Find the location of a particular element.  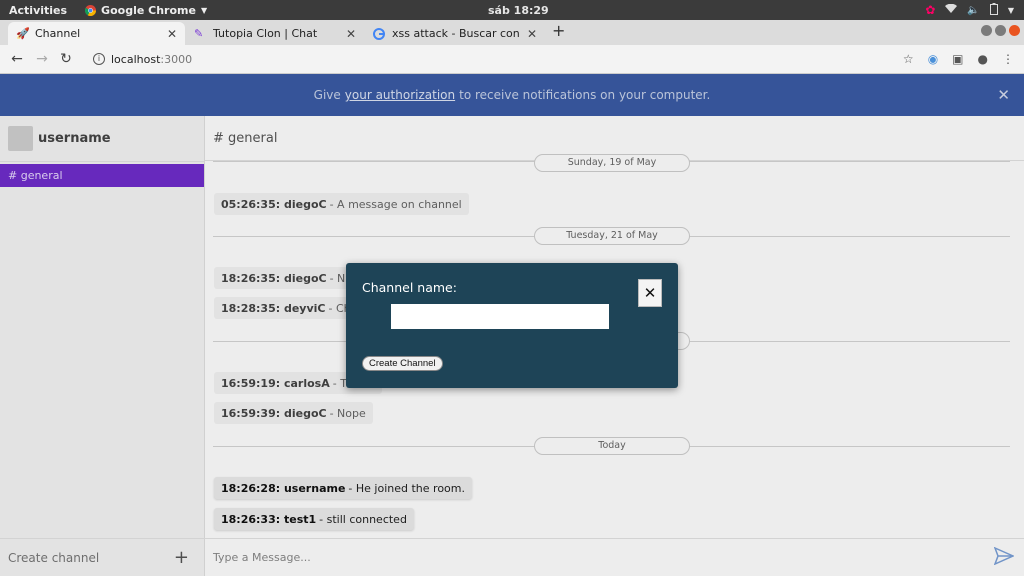

app-menu: Google Chrome ▼ is located at coordinates (146, 10).